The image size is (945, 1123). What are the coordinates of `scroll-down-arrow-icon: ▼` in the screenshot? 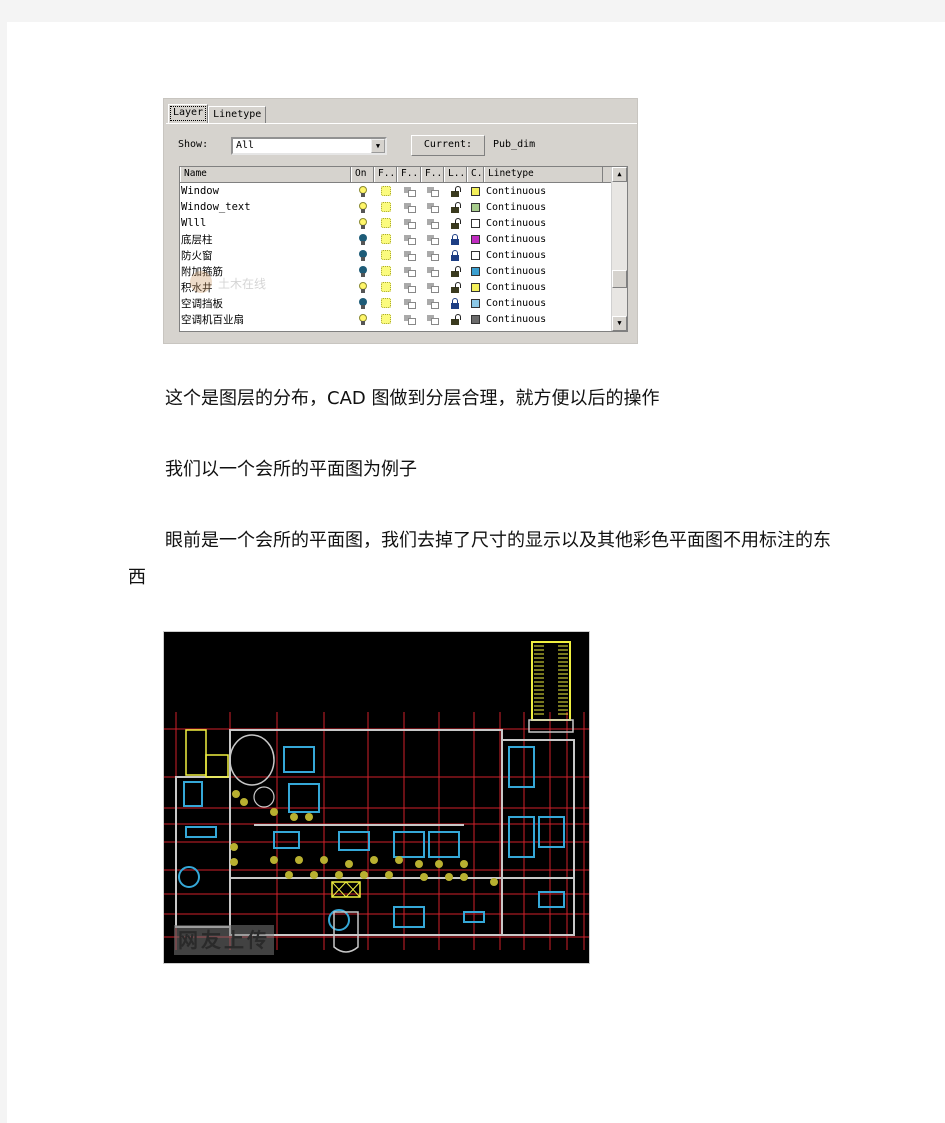 It's located at (619, 323).